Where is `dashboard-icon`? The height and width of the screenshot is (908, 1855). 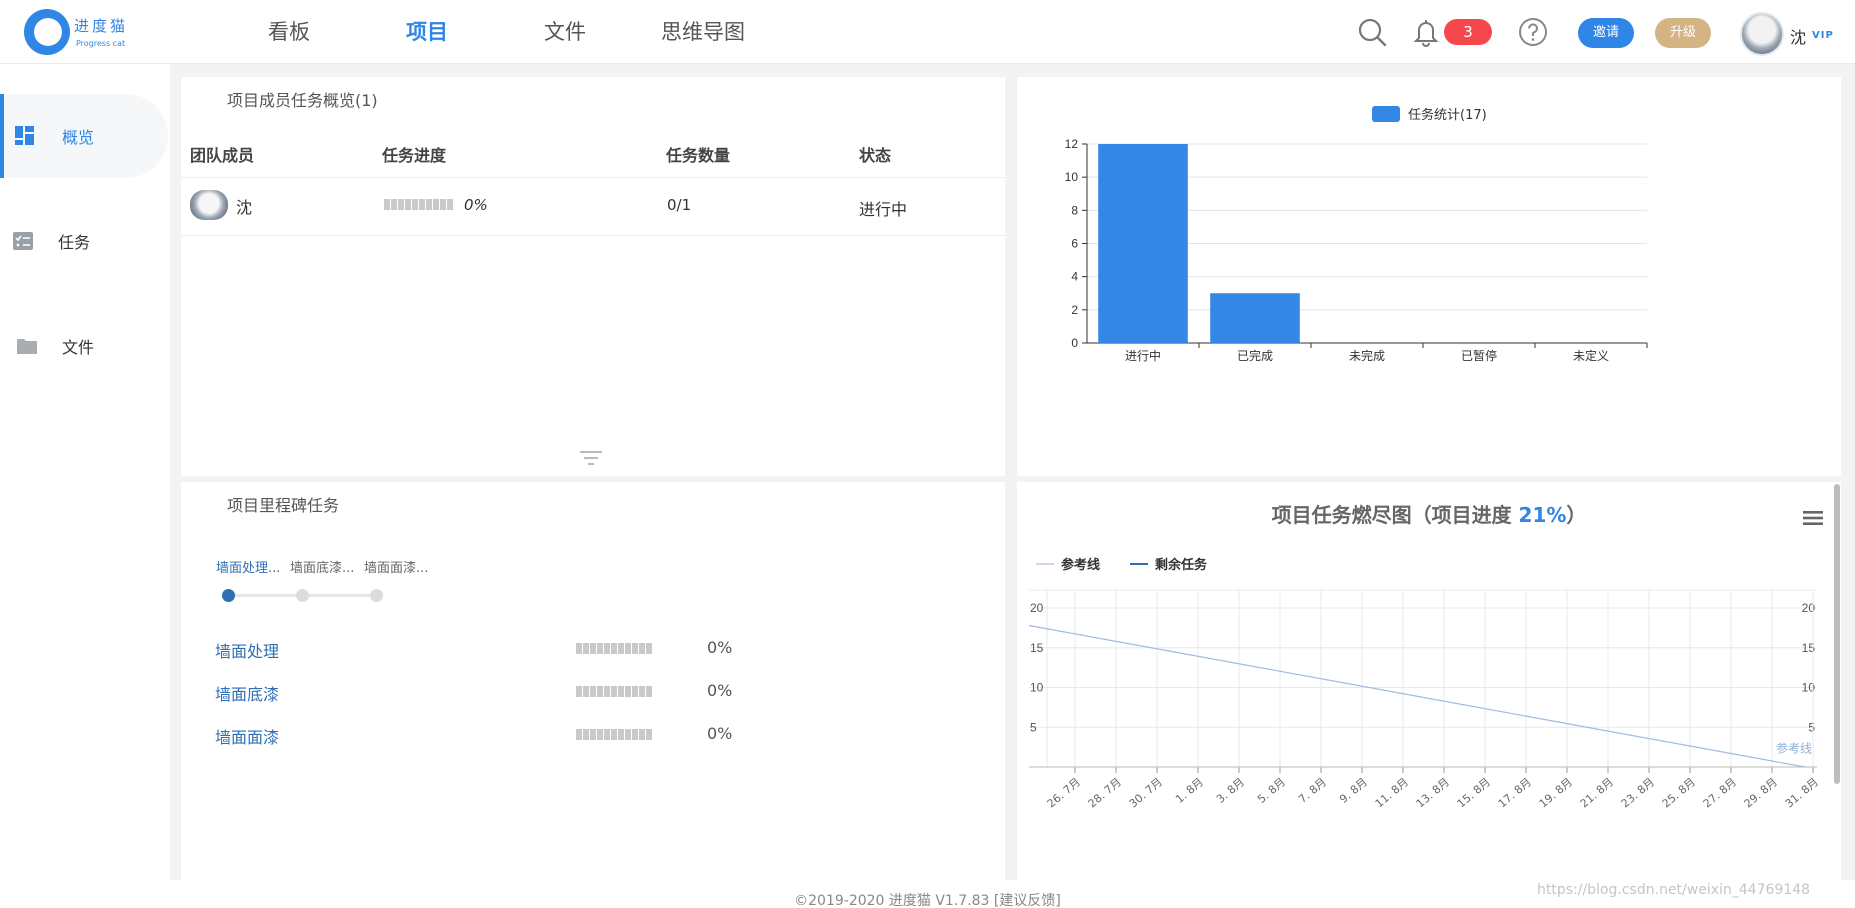 dashboard-icon is located at coordinates (25, 136).